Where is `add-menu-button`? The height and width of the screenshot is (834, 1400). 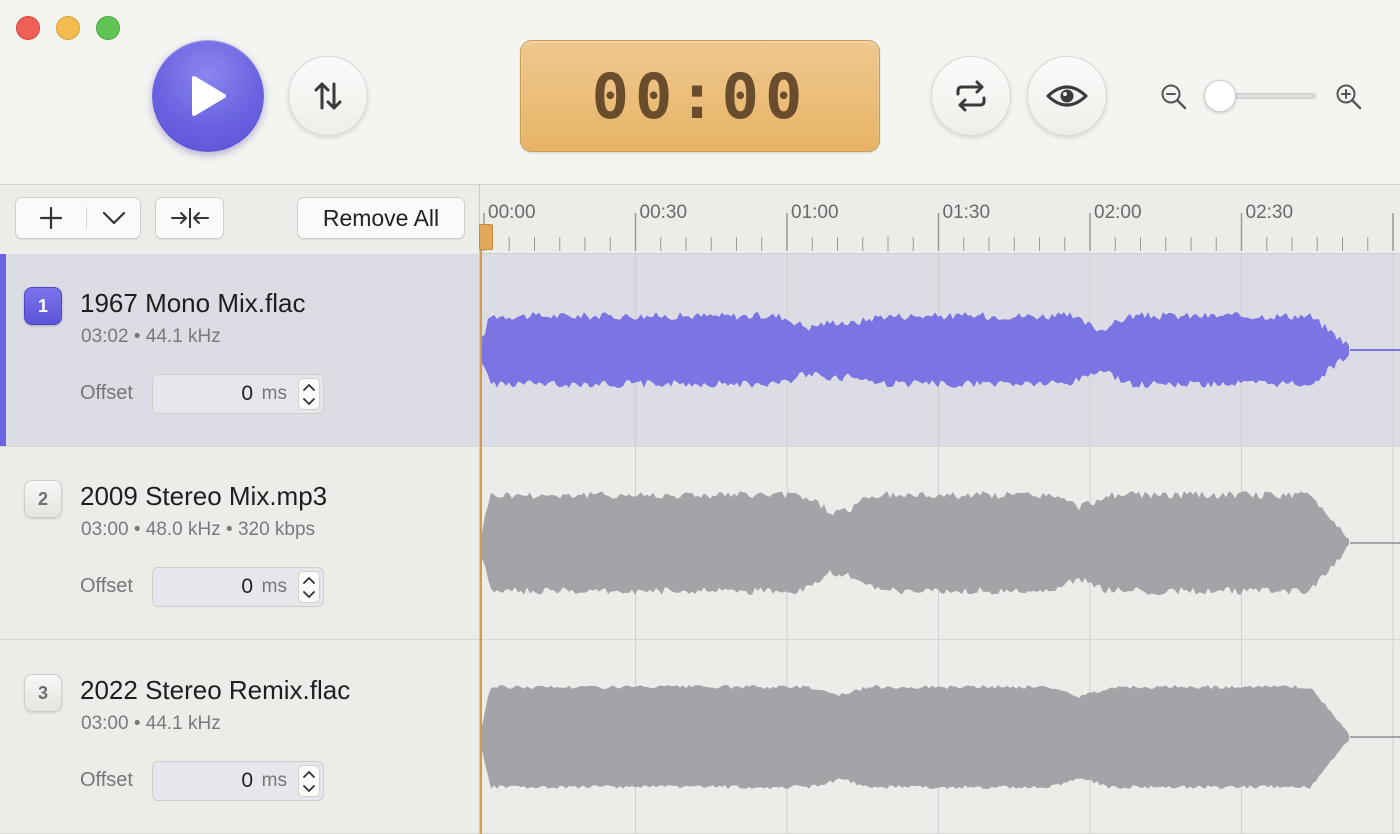
add-menu-button is located at coordinates (113, 218).